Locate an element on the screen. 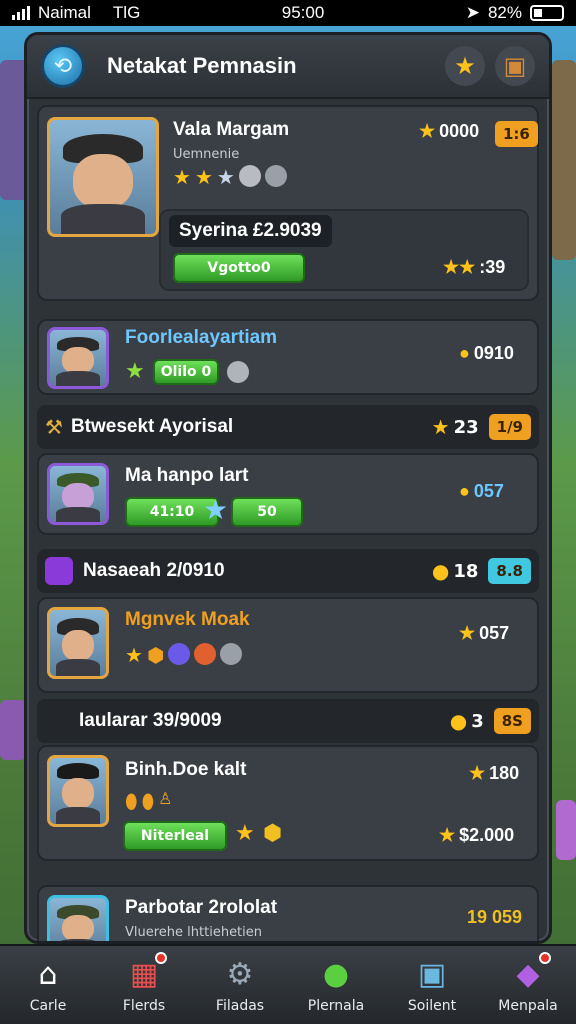  star-icon: ★★ is located at coordinates (459, 267).